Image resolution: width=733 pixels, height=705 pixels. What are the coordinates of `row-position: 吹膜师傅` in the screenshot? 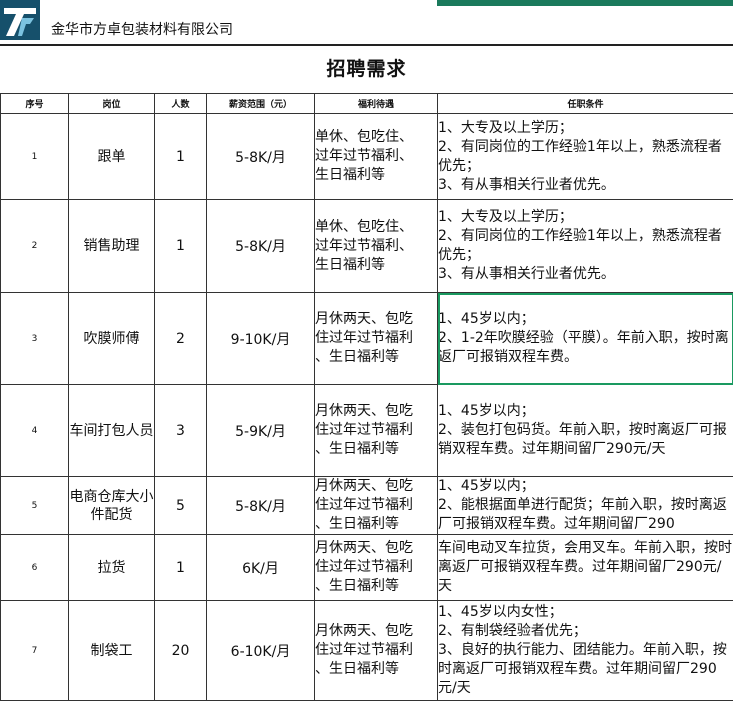 It's located at (111, 338).